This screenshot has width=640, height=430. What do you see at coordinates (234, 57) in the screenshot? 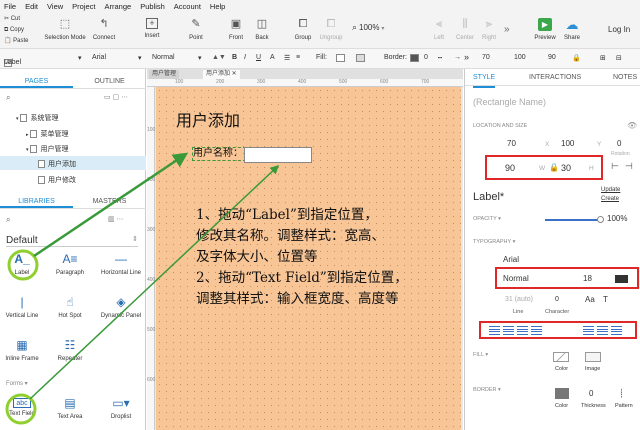
I see `bold-icon: B` at bounding box center [234, 57].